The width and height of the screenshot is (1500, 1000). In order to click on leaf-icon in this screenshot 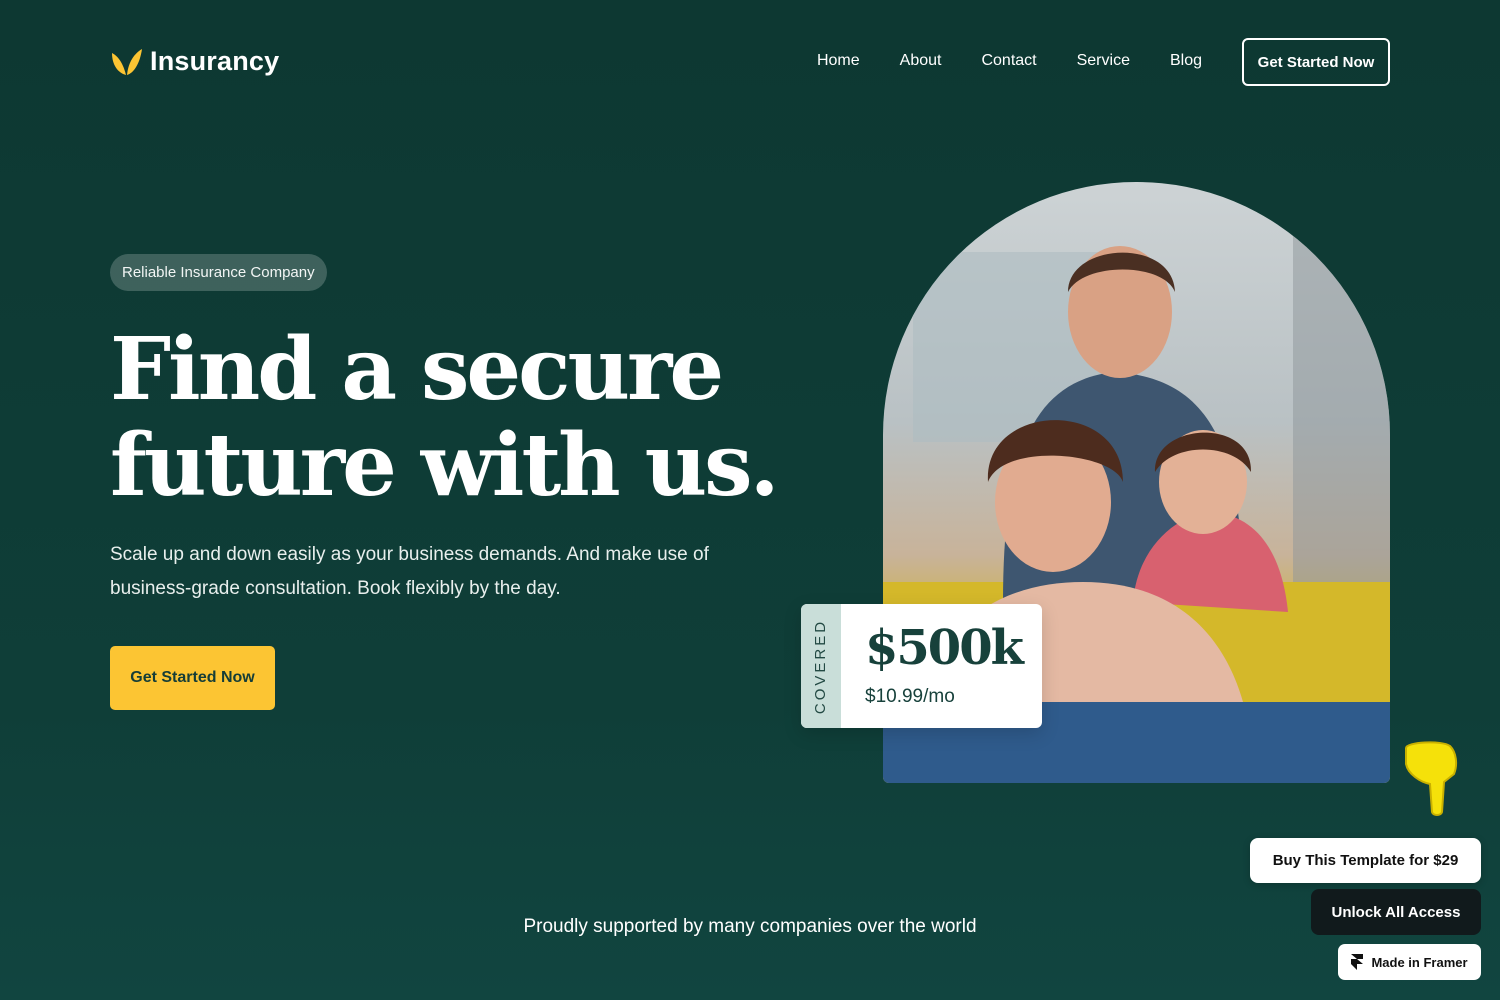, I will do `click(127, 61)`.